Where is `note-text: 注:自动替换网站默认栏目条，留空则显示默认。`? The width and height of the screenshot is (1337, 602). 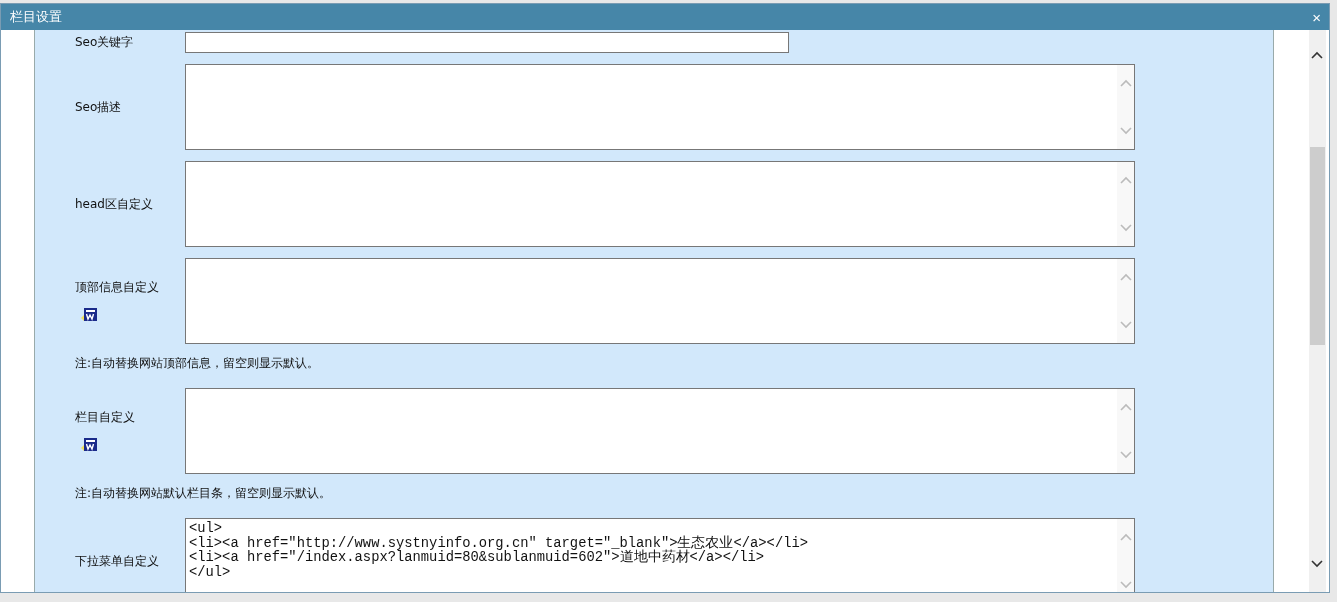
note-text: 注:自动替换网站默认栏目条，留空则显示默认。 is located at coordinates (204, 493).